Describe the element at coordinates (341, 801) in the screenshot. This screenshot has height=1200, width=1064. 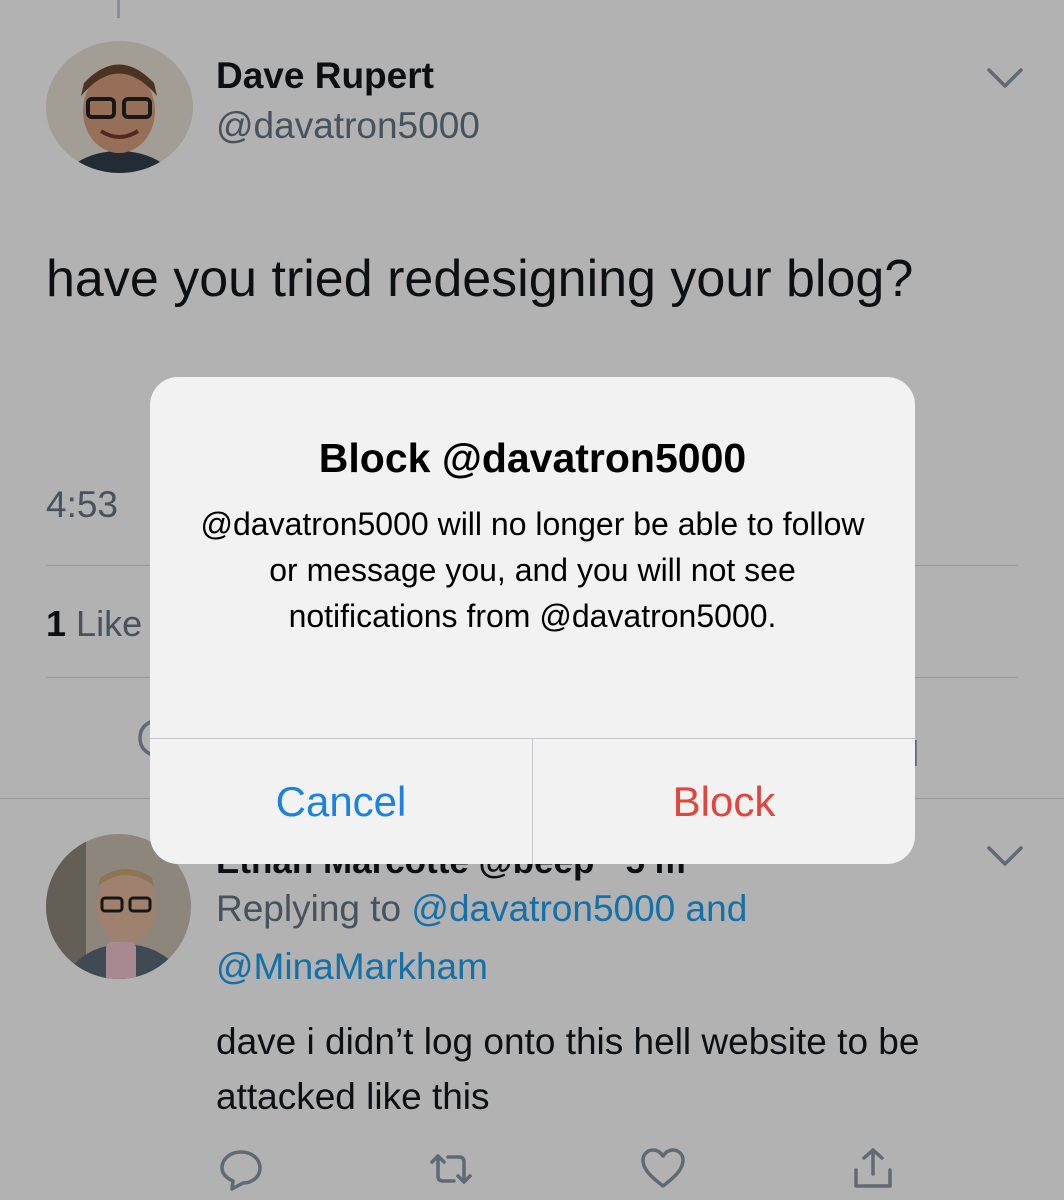
I see `cancel-button: Cancel` at that location.